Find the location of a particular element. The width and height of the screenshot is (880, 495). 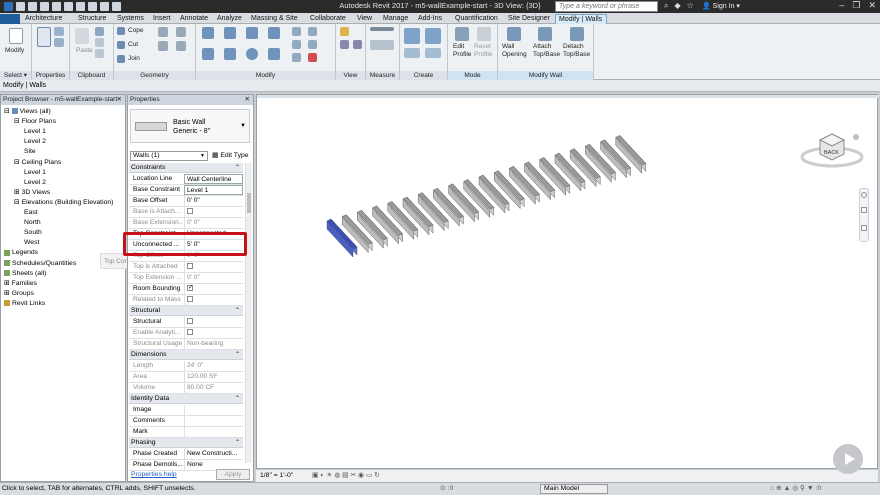

scroll-thumb is located at coordinates (249, 203).